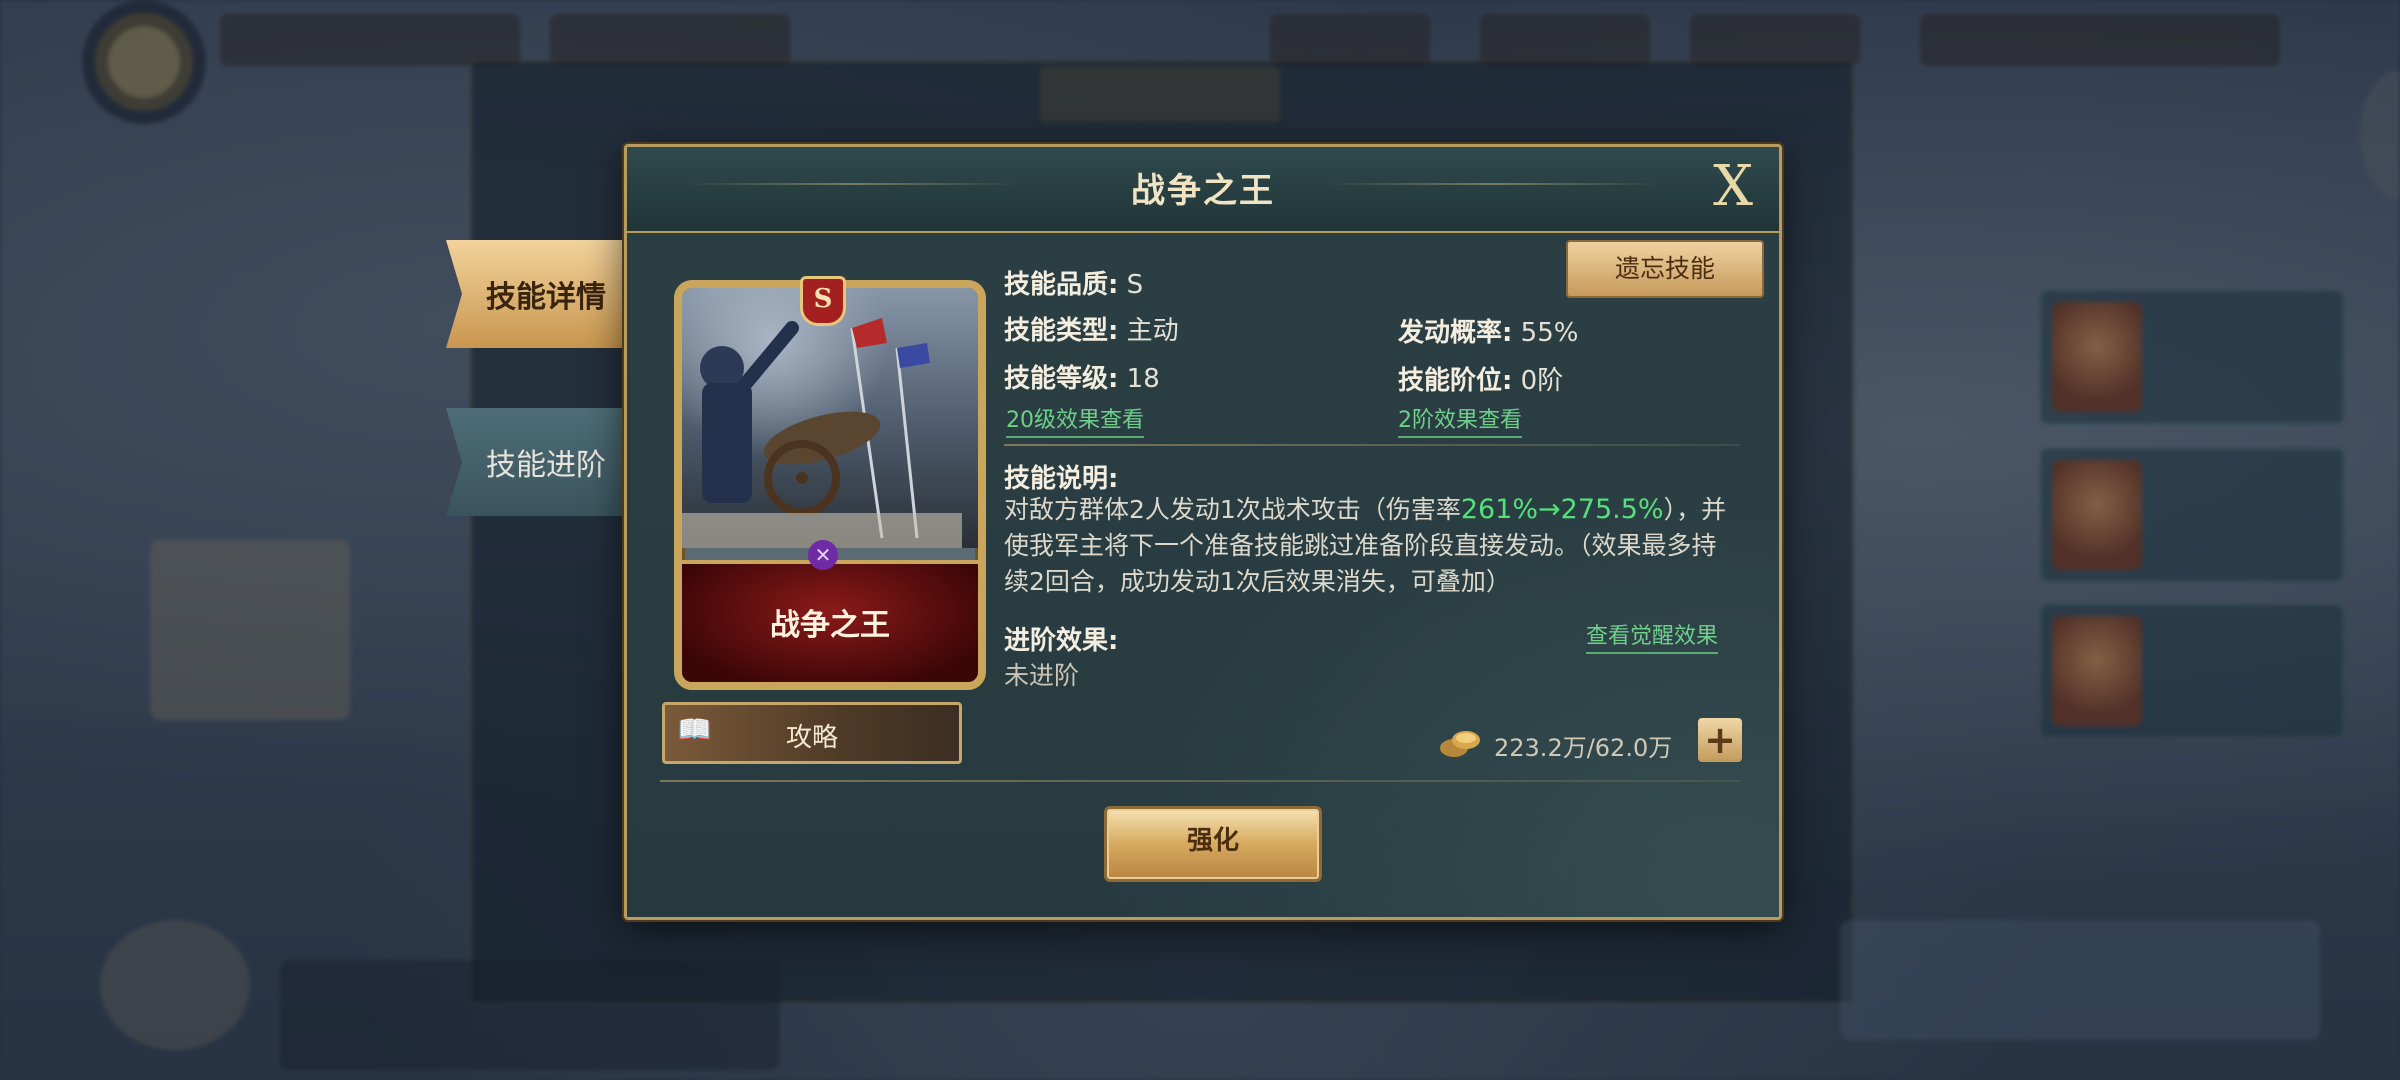 The width and height of the screenshot is (2400, 1080). Describe the element at coordinates (1488, 333) in the screenshot. I see `trigger-chance: 发动概率: 55%` at that location.